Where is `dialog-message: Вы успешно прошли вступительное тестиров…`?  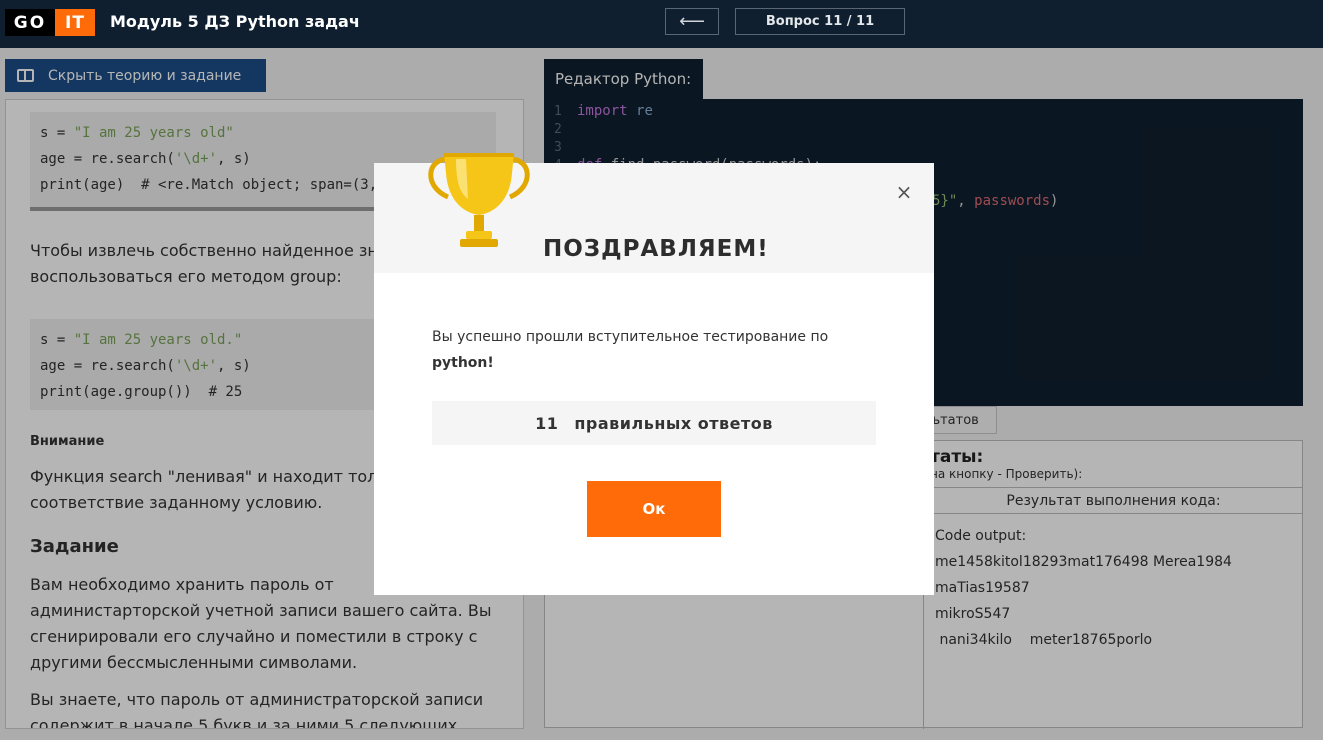
dialog-message: Вы успешно прошли вступительное тестиров… is located at coordinates (630, 350).